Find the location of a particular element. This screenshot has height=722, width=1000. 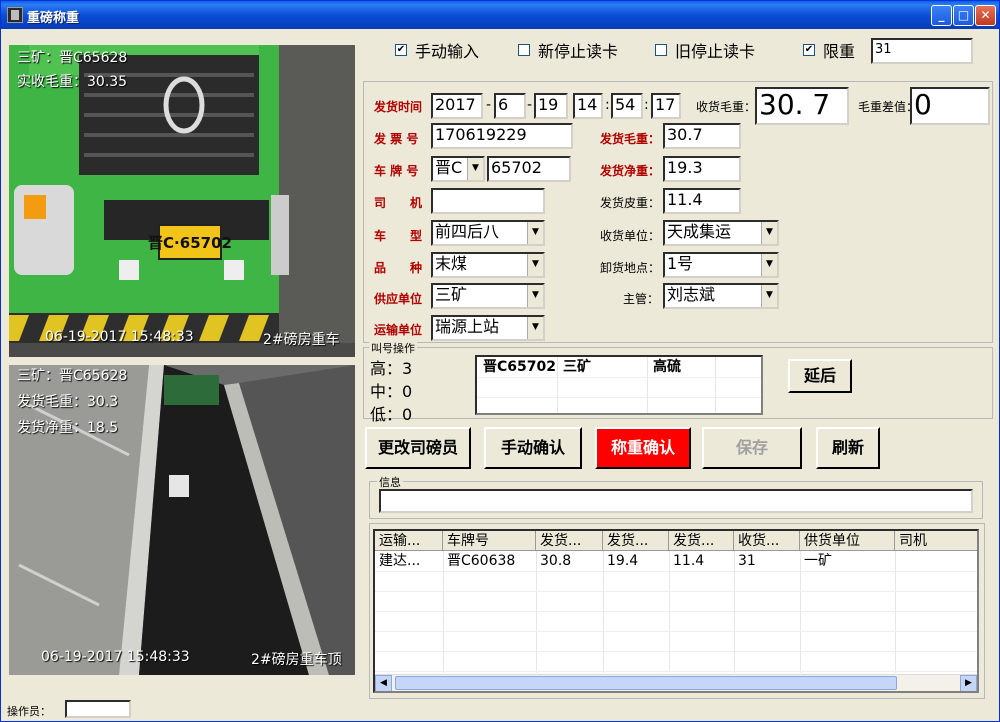

plate-prefix-value: 晋C is located at coordinates (449, 167).